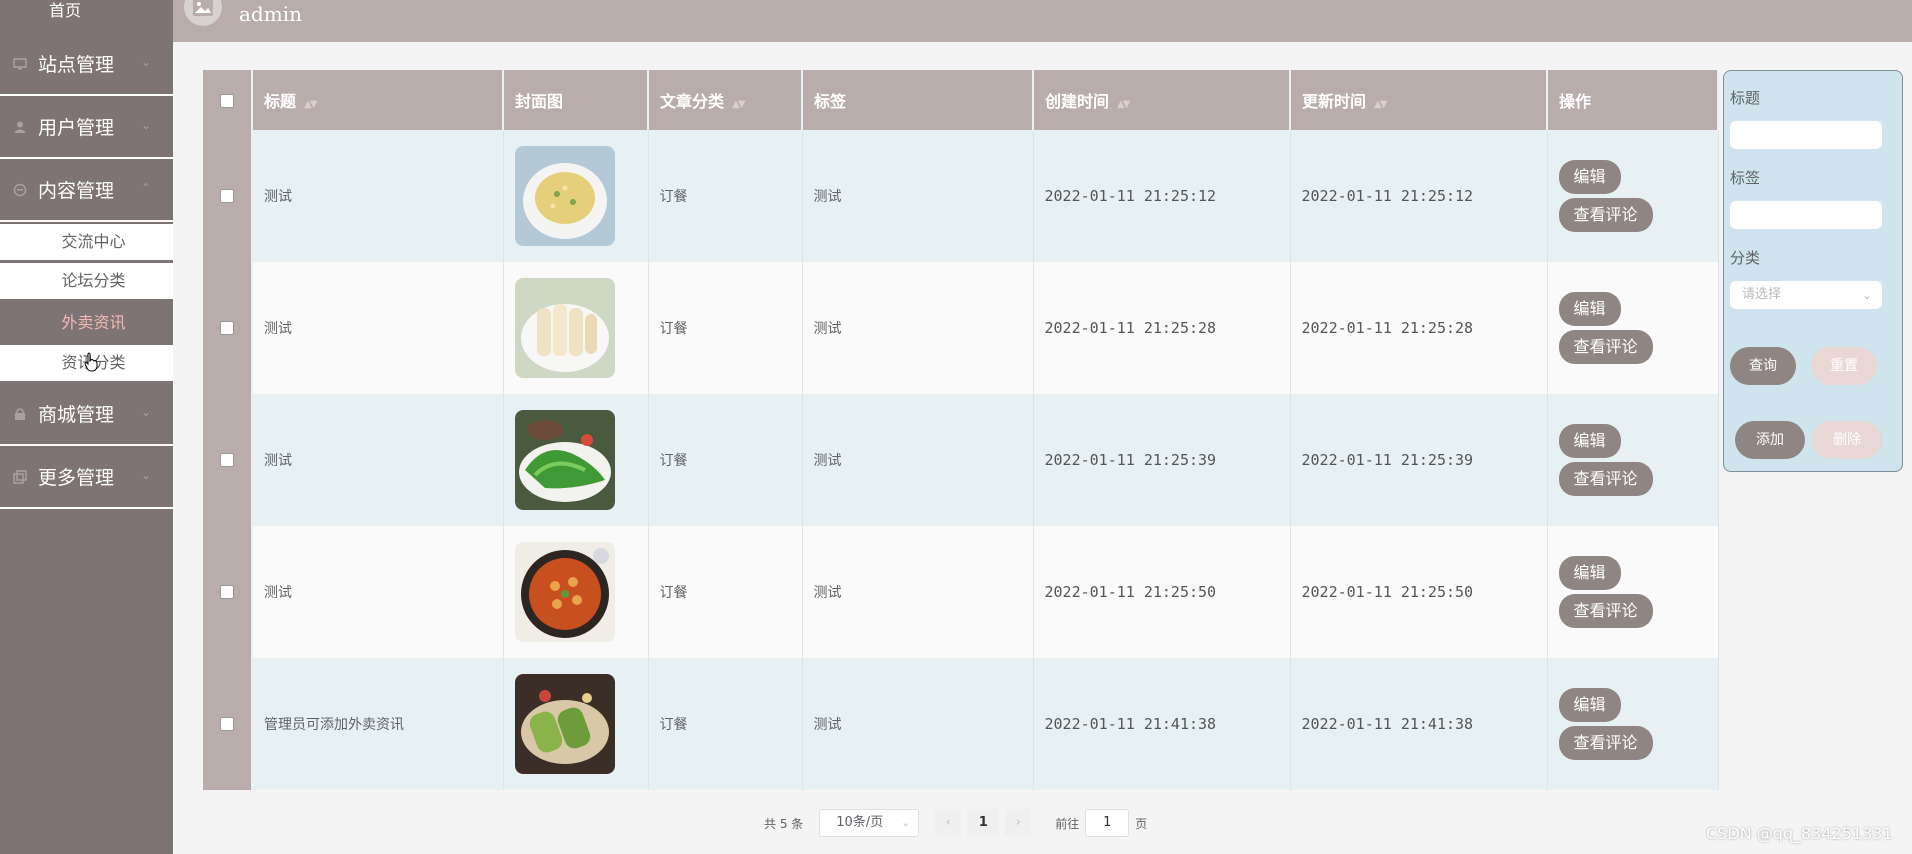 The height and width of the screenshot is (854, 1912). I want to click on cell-updated: 2022-01-11 21:25:39, so click(1419, 460).